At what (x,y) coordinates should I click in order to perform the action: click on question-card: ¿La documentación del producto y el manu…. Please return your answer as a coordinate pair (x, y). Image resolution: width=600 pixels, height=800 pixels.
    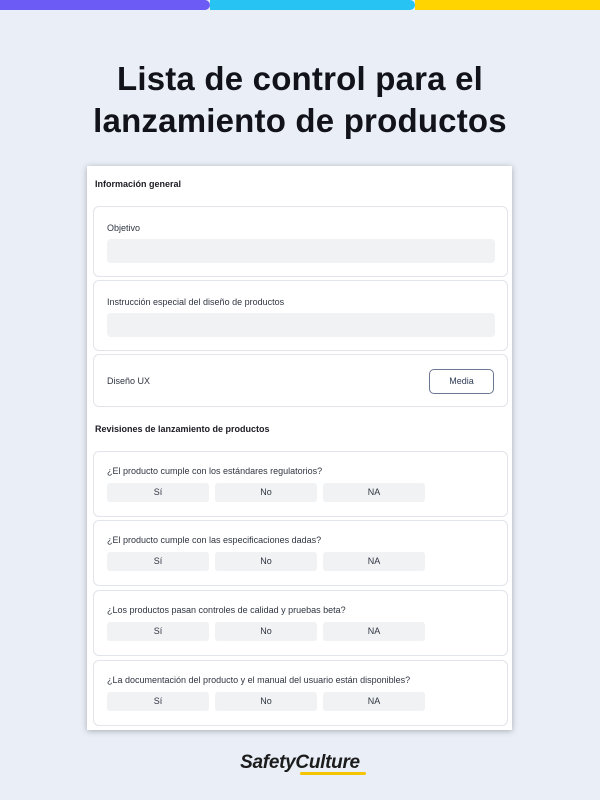
    Looking at the image, I should click on (300, 693).